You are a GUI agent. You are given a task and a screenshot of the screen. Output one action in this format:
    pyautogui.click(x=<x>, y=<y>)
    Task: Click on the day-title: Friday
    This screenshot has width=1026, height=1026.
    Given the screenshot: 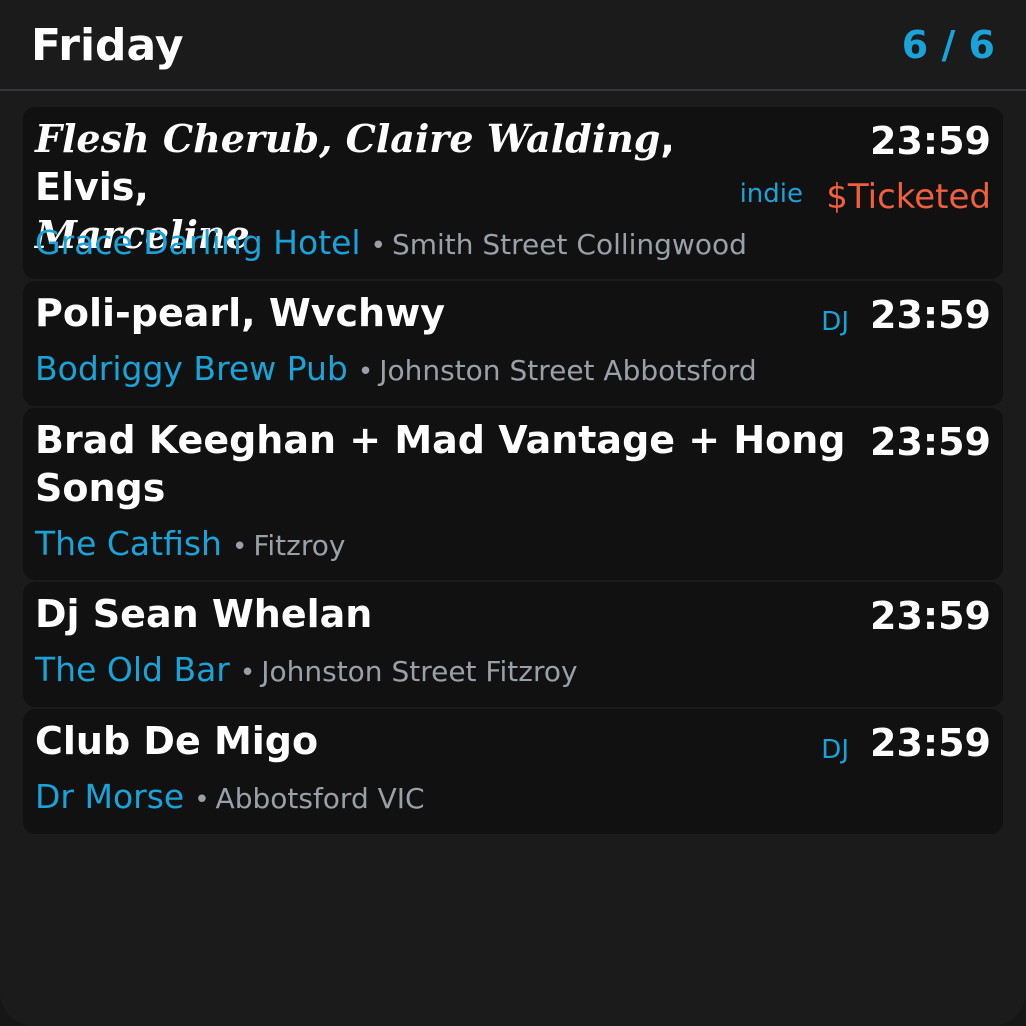 What is the action you would take?
    pyautogui.click(x=107, y=45)
    